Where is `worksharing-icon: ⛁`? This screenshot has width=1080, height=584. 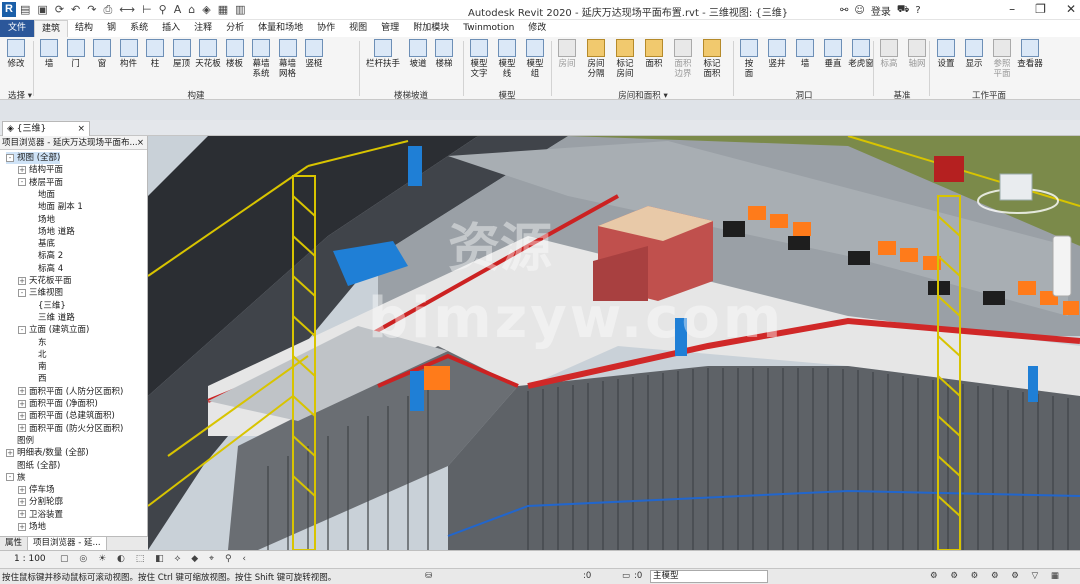 worksharing-icon: ⛁ is located at coordinates (428, 576).